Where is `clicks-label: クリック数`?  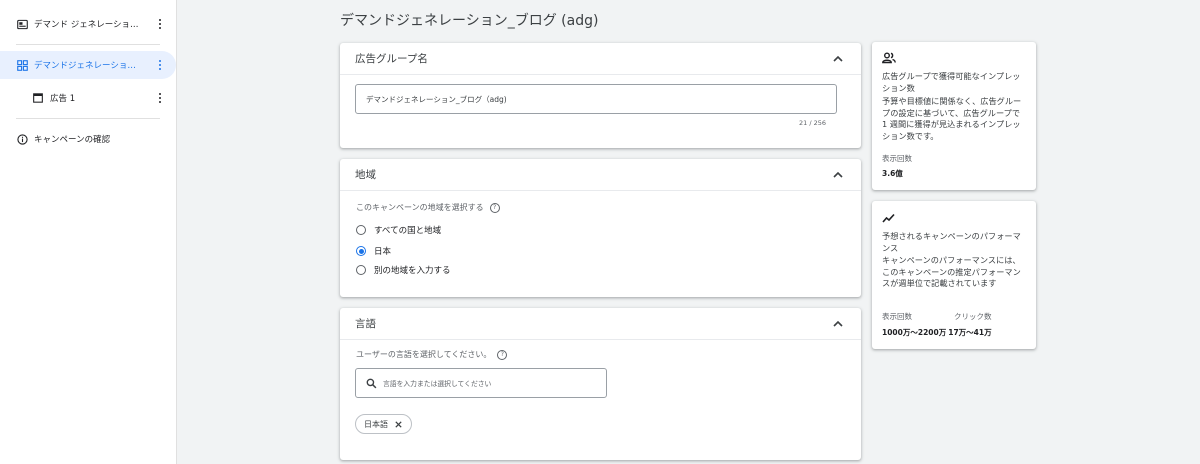 clicks-label: クリック数 is located at coordinates (973, 316).